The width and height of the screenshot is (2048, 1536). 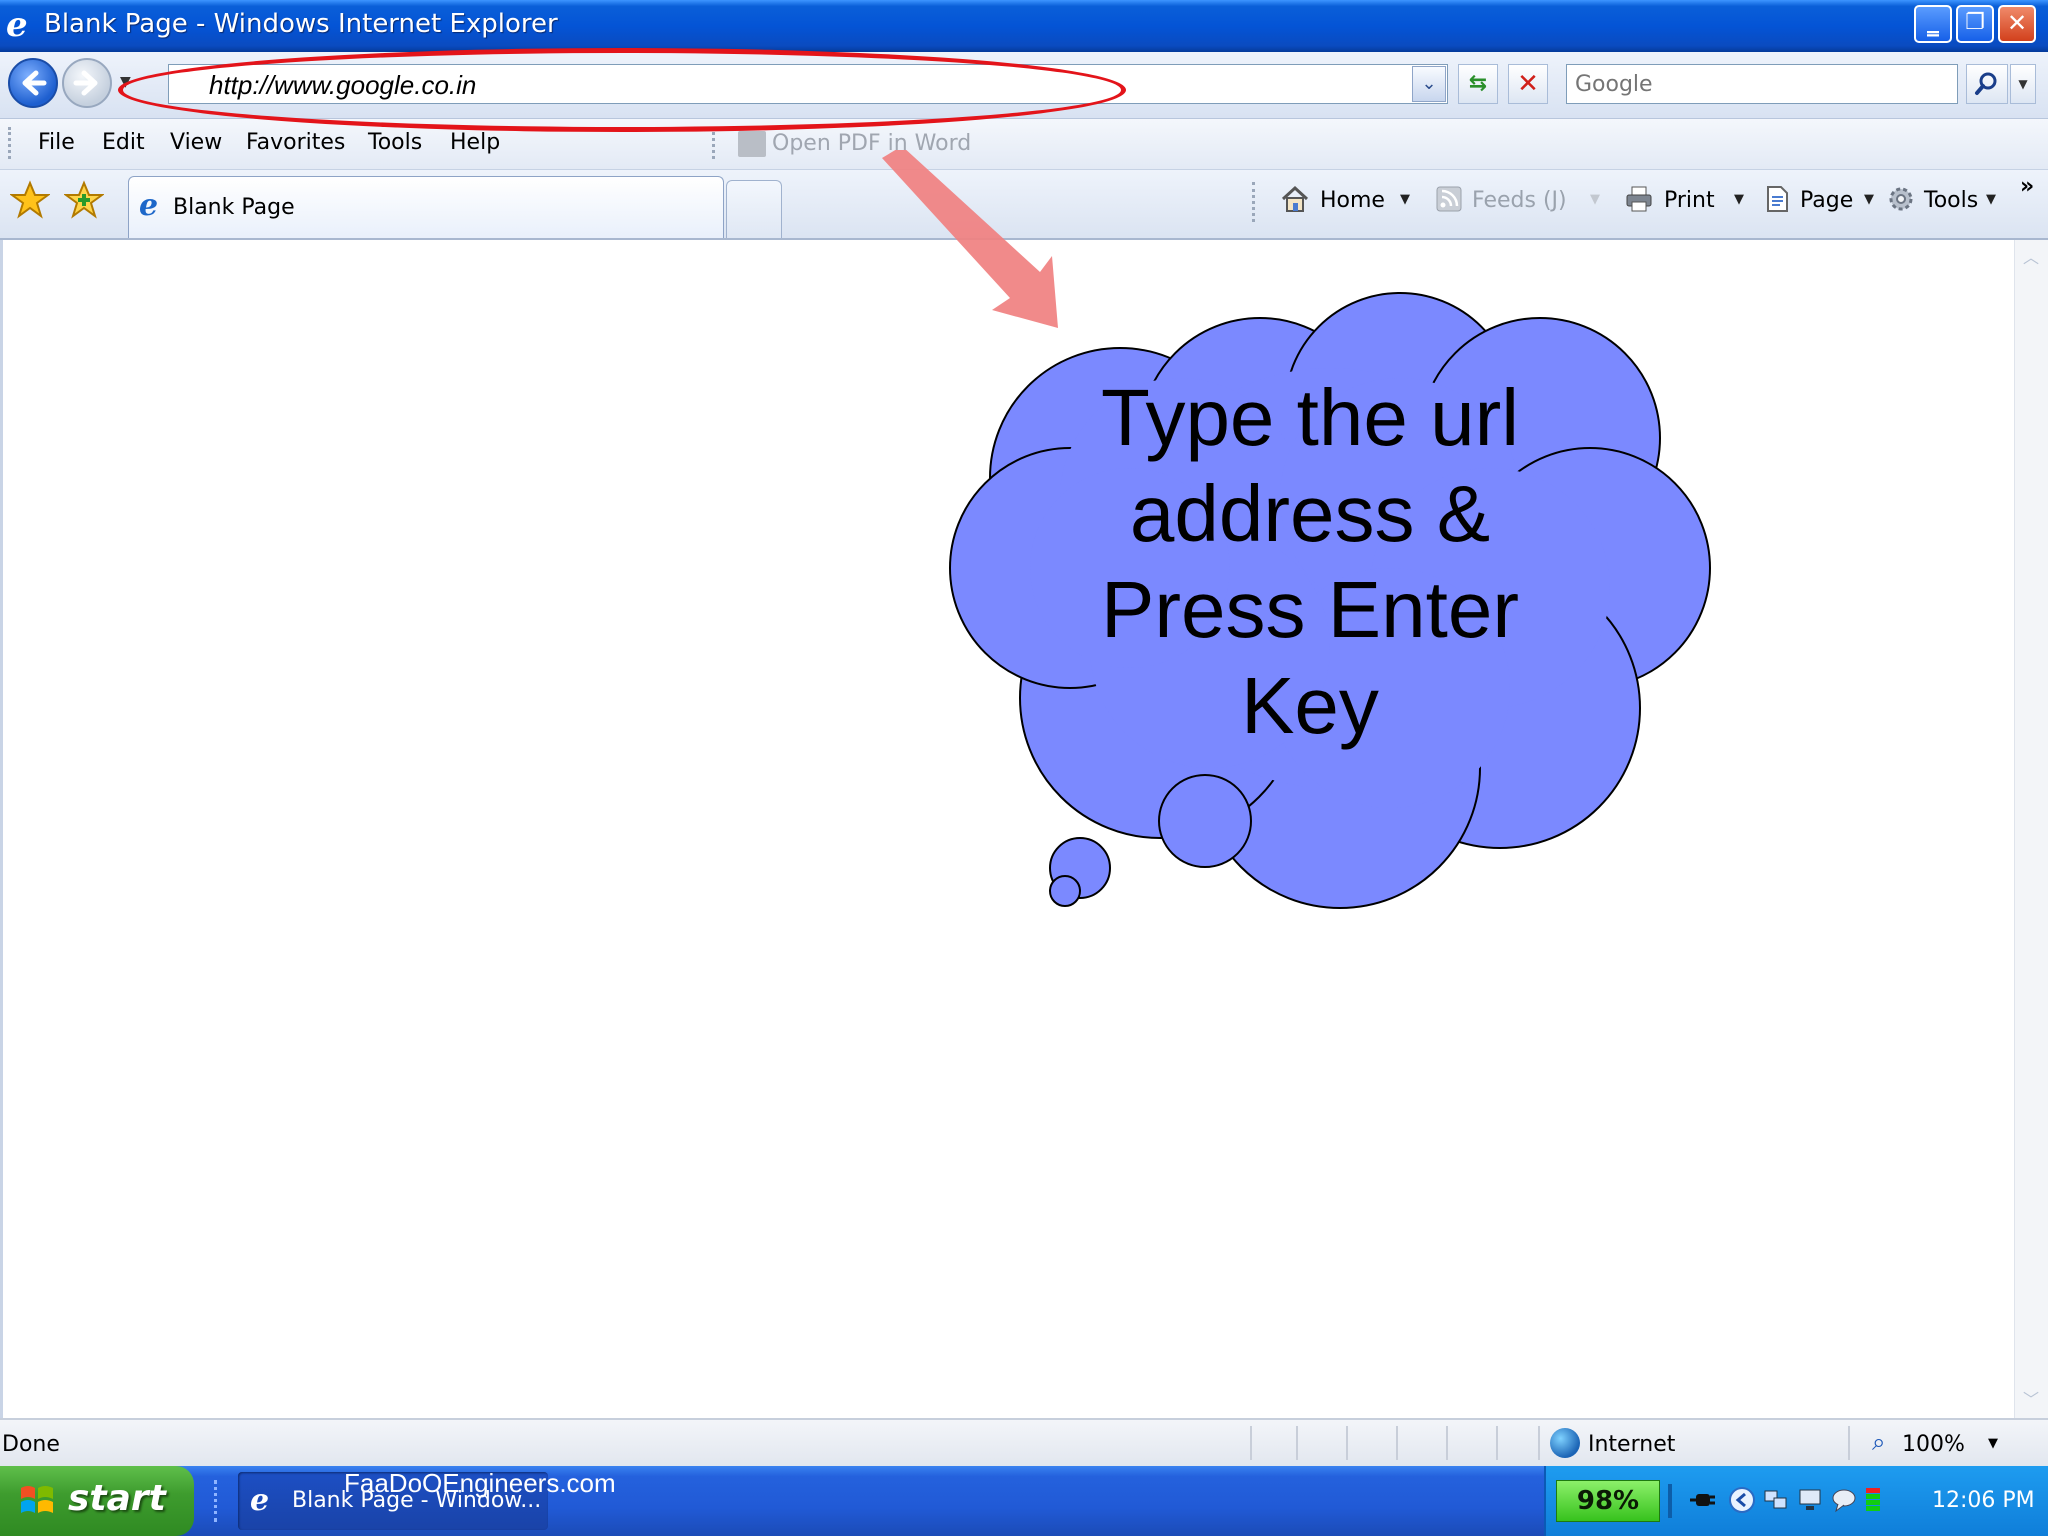 What do you see at coordinates (1670, 1501) in the screenshot?
I see `tray-divider` at bounding box center [1670, 1501].